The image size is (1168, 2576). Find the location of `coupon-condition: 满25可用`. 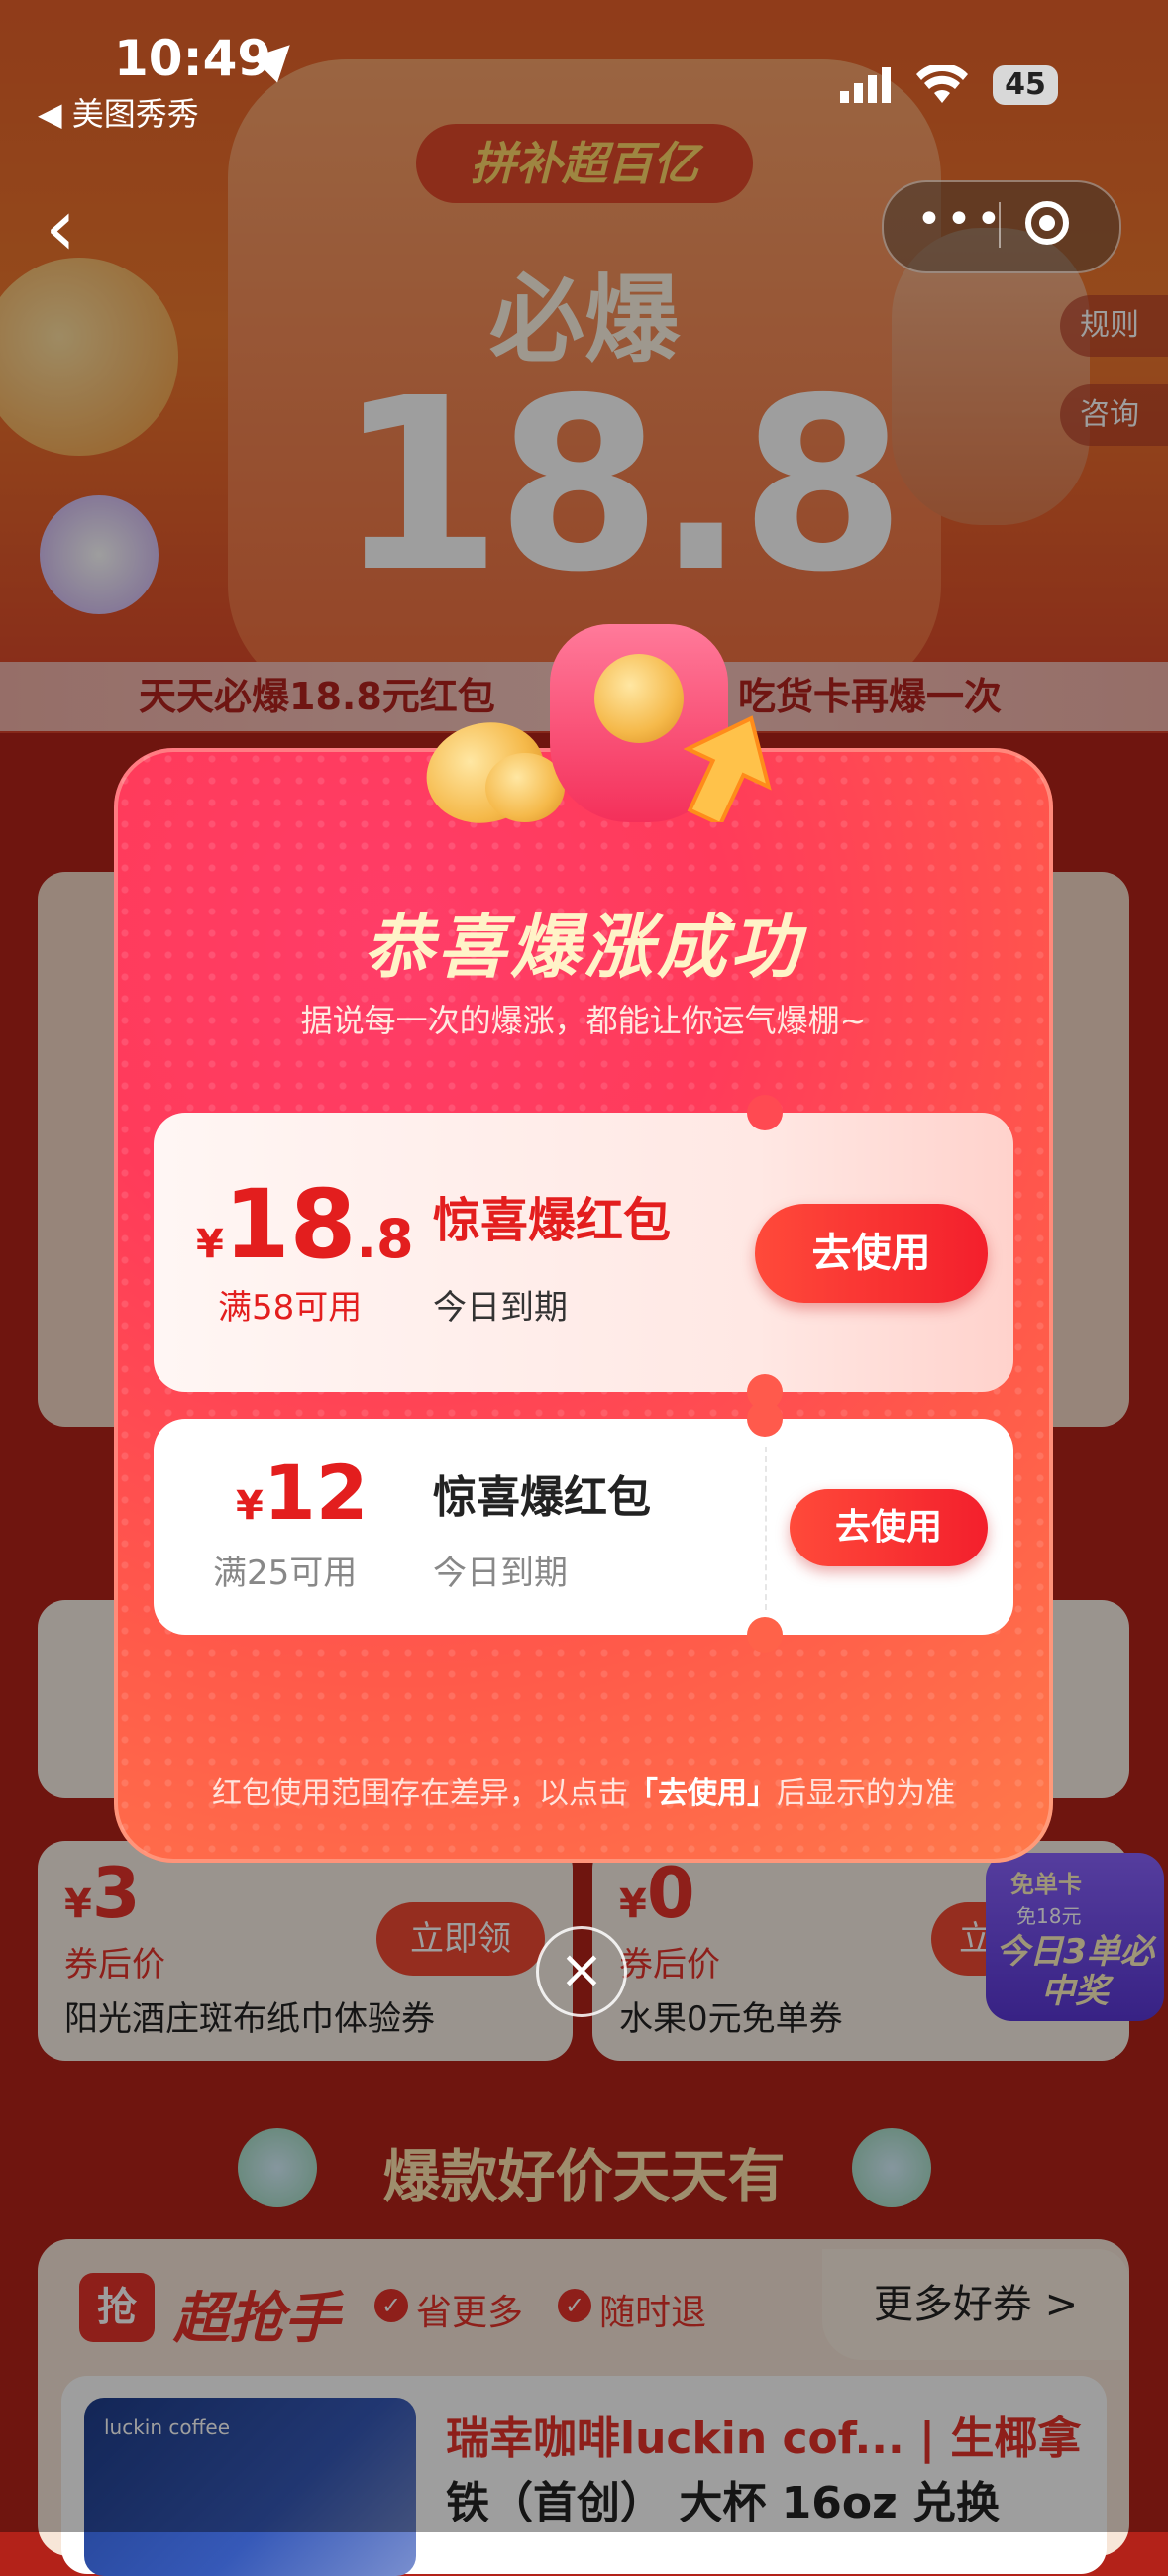

coupon-condition: 满25可用 is located at coordinates (285, 1573).